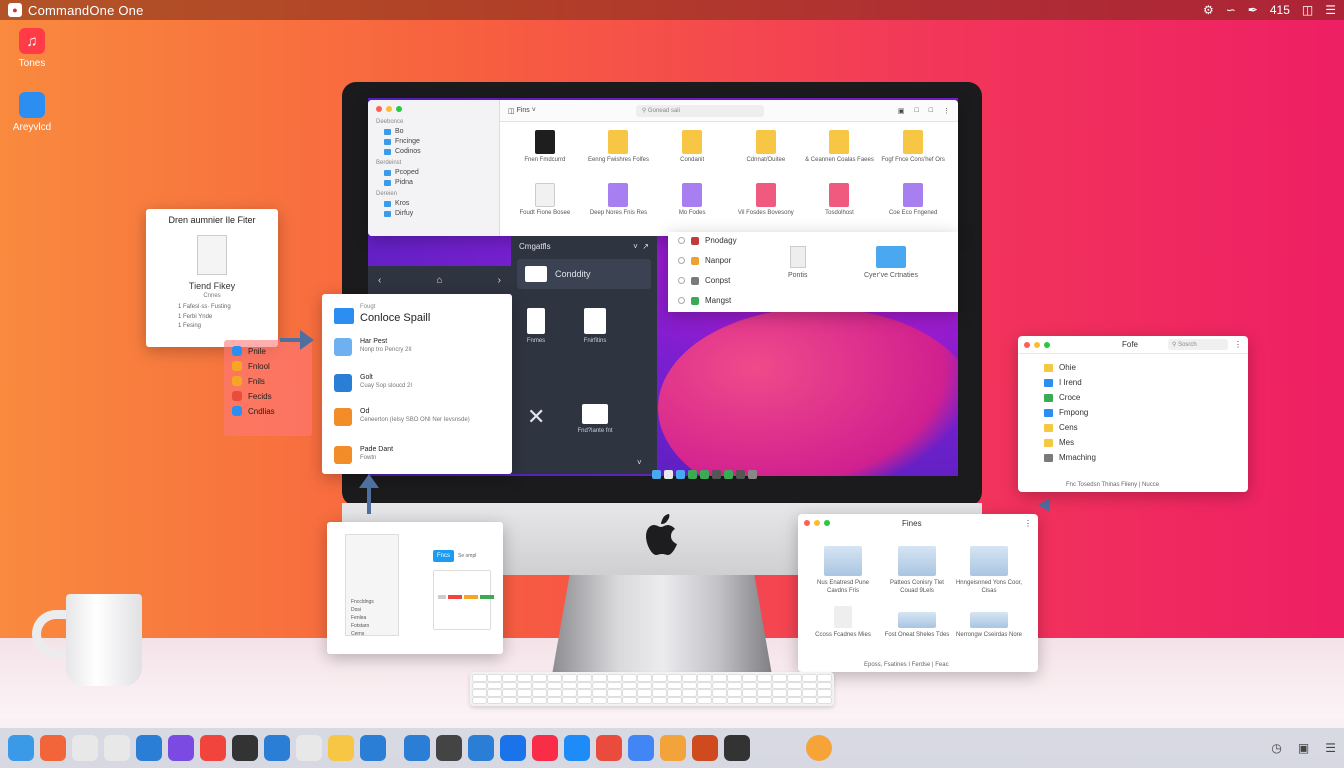 The height and width of the screenshot is (768, 1344). I want to click on desktop-icon-folder: Areyvlcd, so click(32, 112).